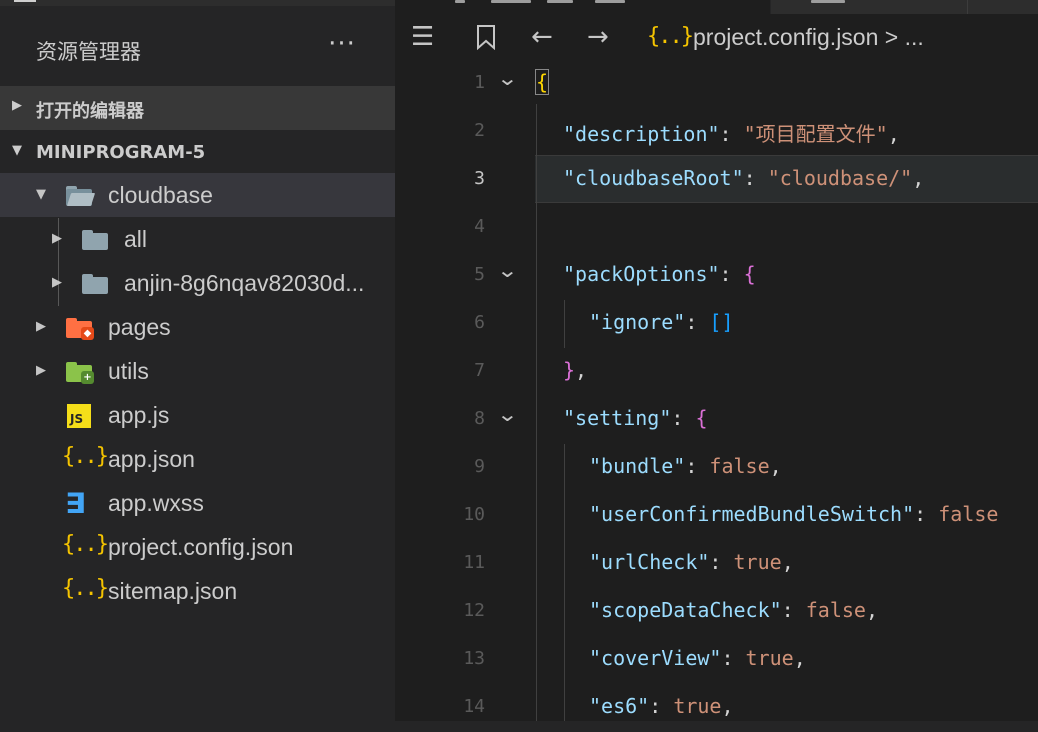  I want to click on line-number: 8, so click(479, 418).